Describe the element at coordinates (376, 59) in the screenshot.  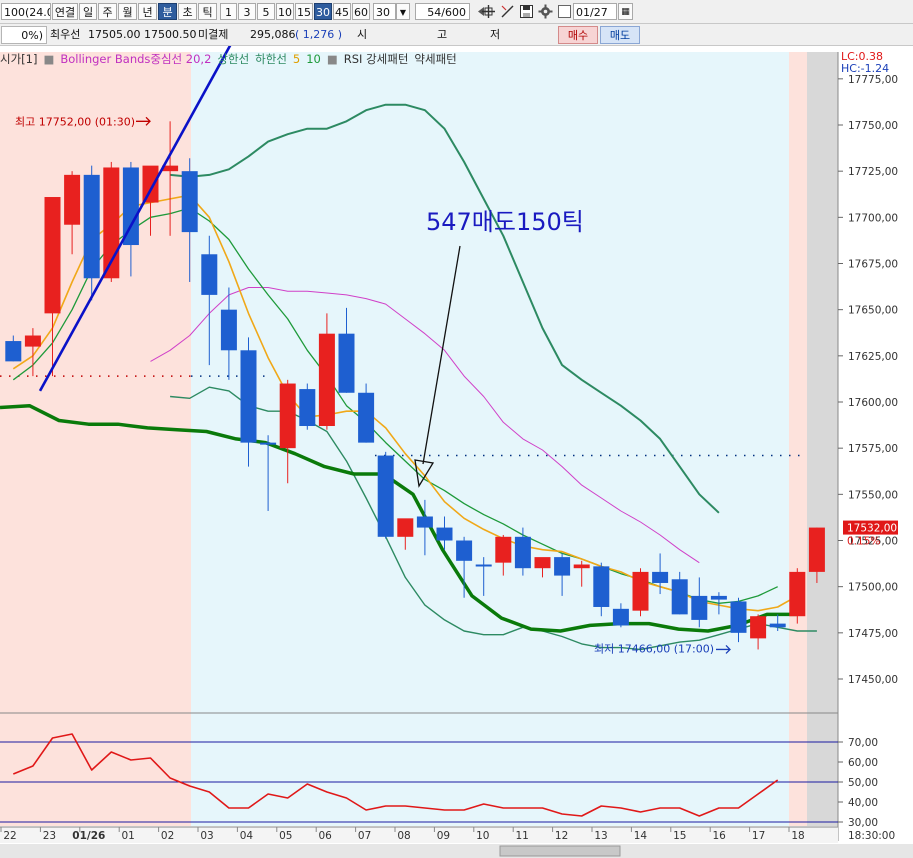
I see `legend-rsi-strong: RSI 강세패턴` at that location.